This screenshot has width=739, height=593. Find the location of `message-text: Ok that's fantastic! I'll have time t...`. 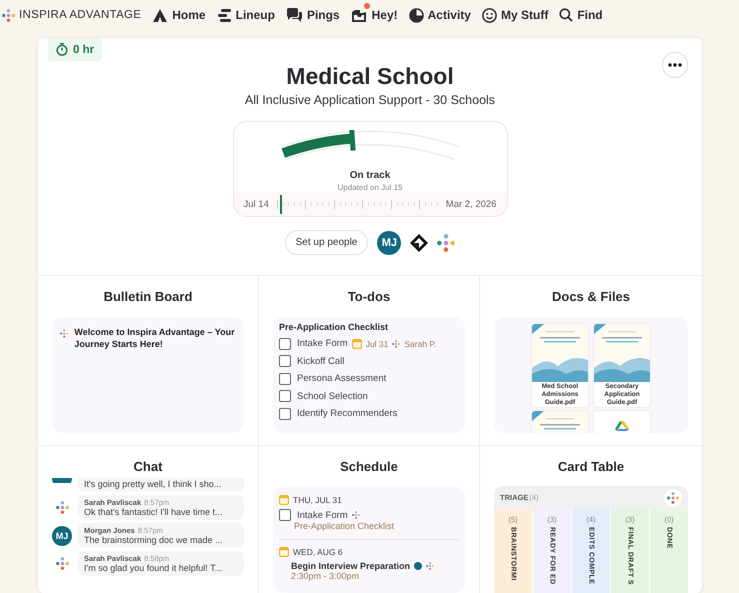

message-text: Ok that's fantastic! I'll have time t... is located at coordinates (154, 512).